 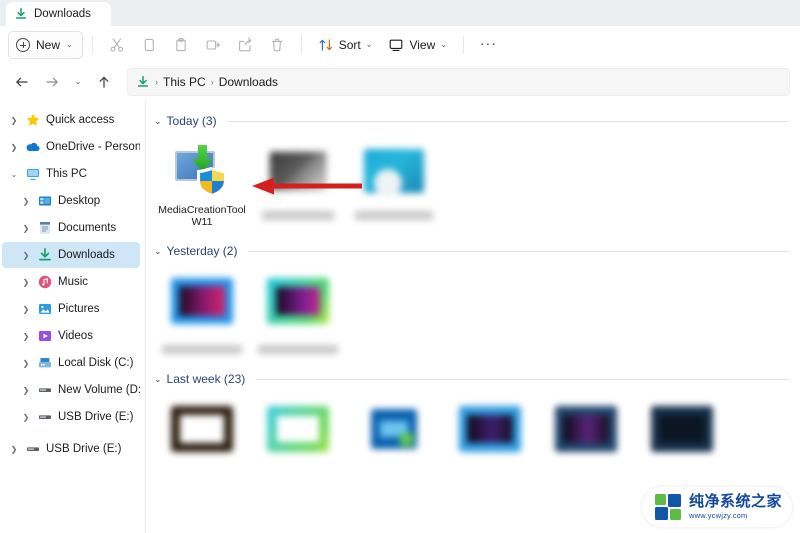 What do you see at coordinates (71, 282) in the screenshot?
I see `sidebar-item-music: ❯ Music` at bounding box center [71, 282].